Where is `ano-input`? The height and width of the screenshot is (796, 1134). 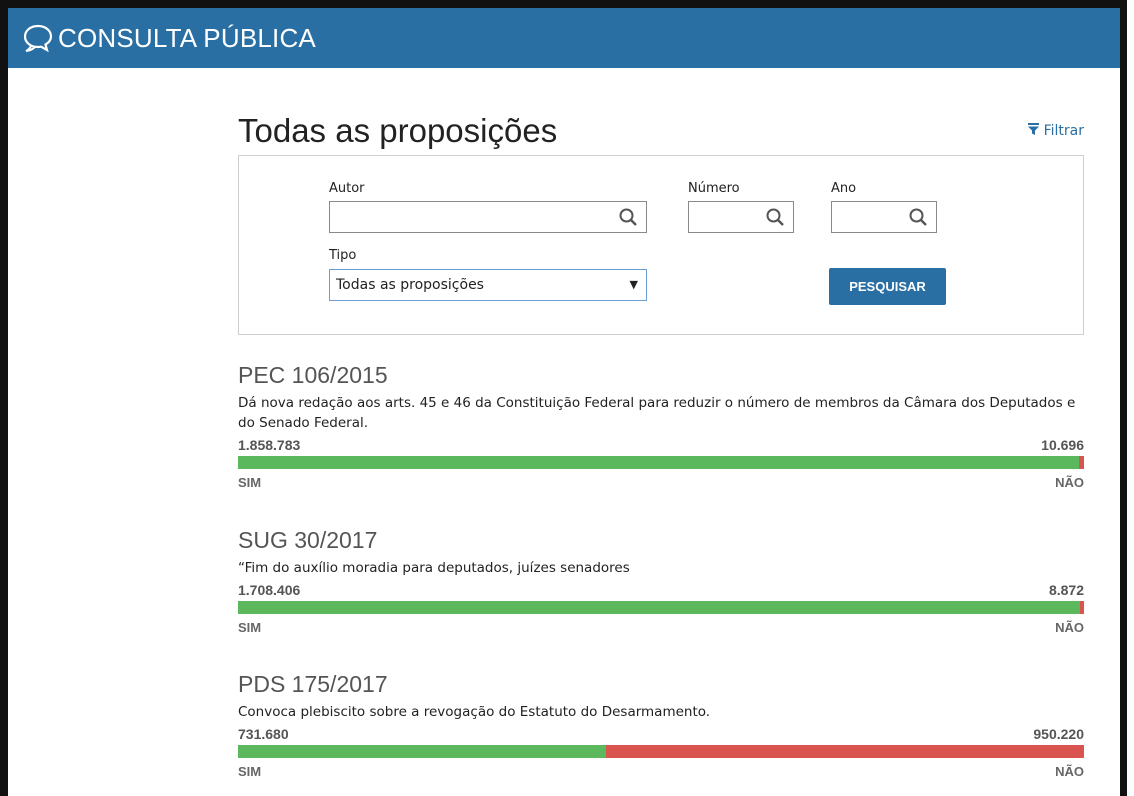
ano-input is located at coordinates (884, 217).